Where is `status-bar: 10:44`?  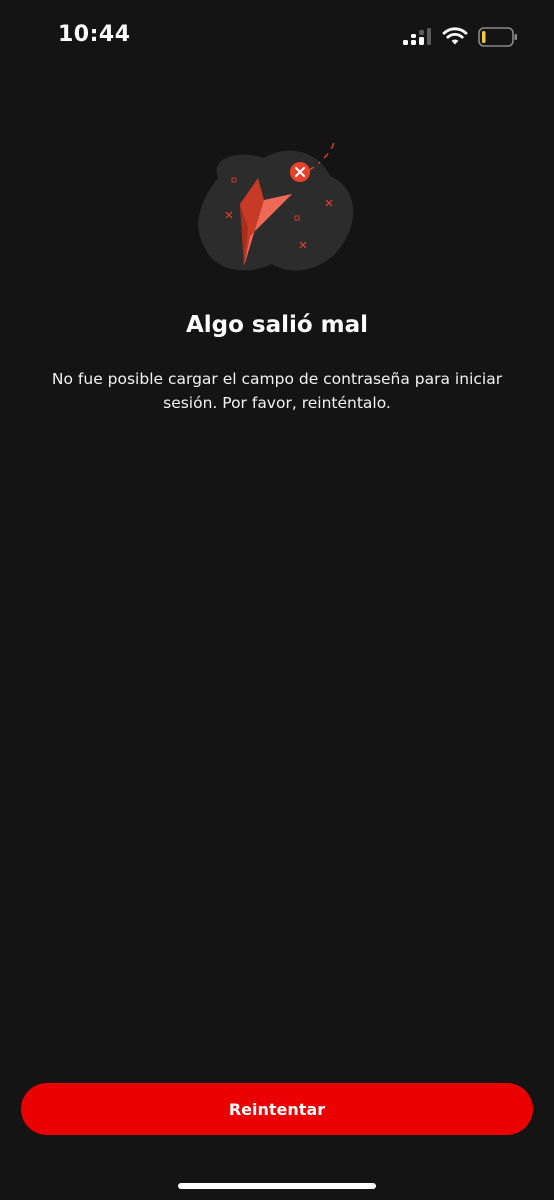 status-bar: 10:44 is located at coordinates (277, 38).